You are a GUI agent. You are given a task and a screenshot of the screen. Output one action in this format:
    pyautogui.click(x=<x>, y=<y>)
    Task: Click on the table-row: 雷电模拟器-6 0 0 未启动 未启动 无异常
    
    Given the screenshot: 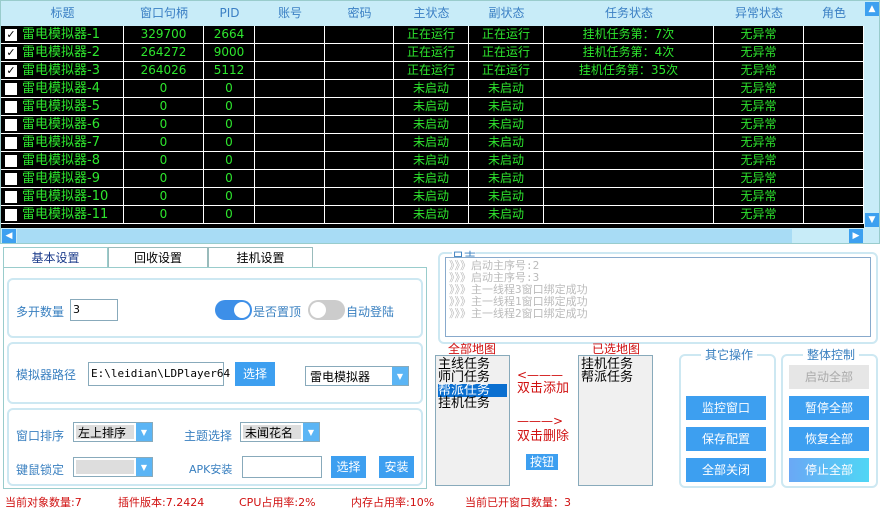 What is the action you would take?
    pyautogui.click(x=432, y=125)
    